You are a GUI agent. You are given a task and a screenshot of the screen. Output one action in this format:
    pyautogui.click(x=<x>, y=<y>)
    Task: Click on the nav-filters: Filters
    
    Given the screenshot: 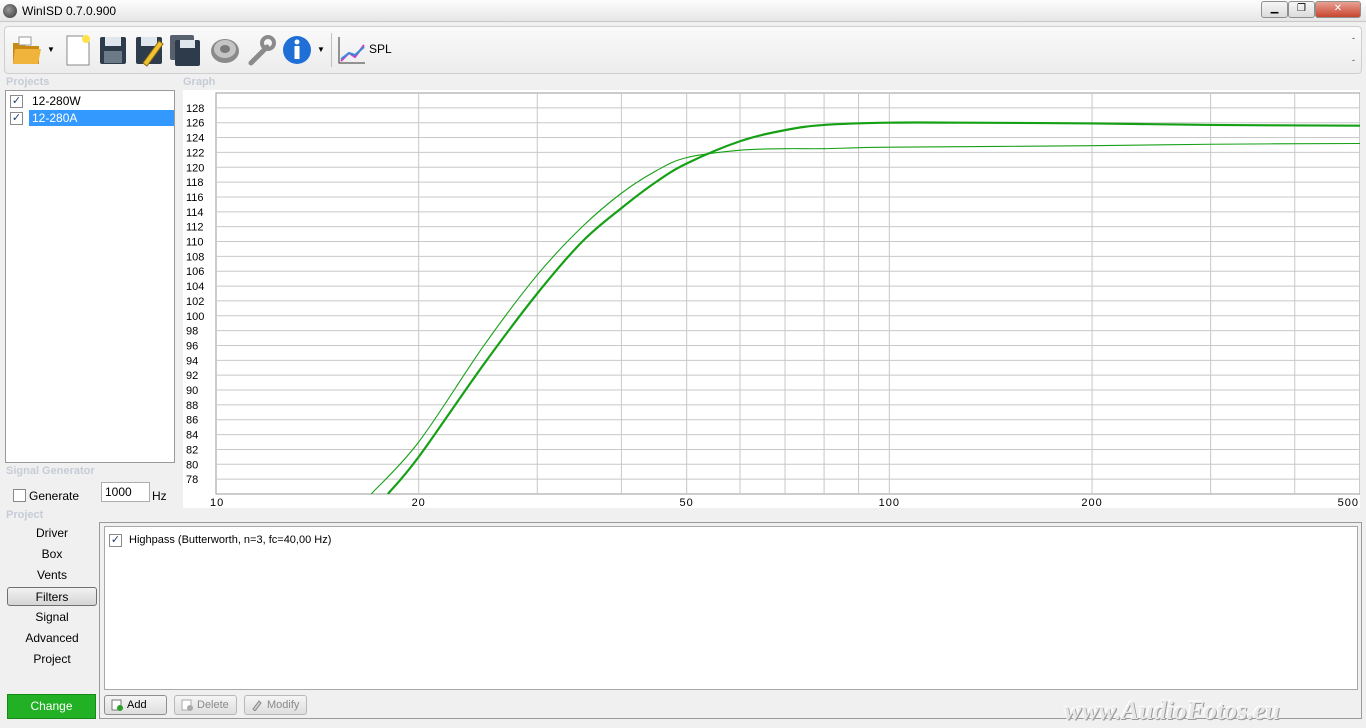 What is the action you would take?
    pyautogui.click(x=52, y=596)
    